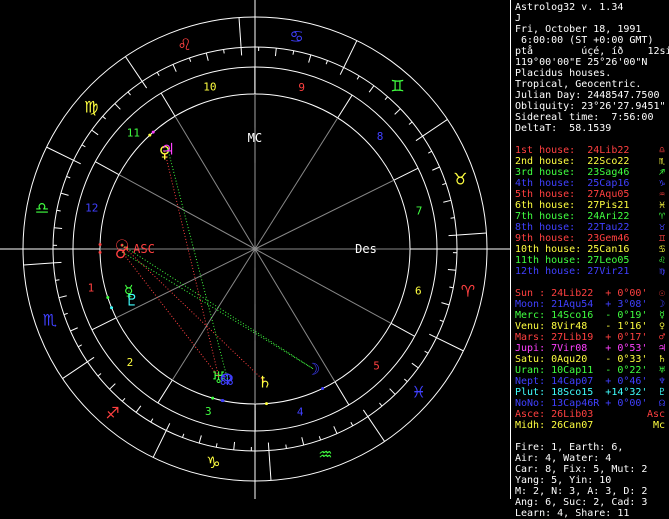  I want to click on house-sign-glyph: ♓, so click(662, 205).